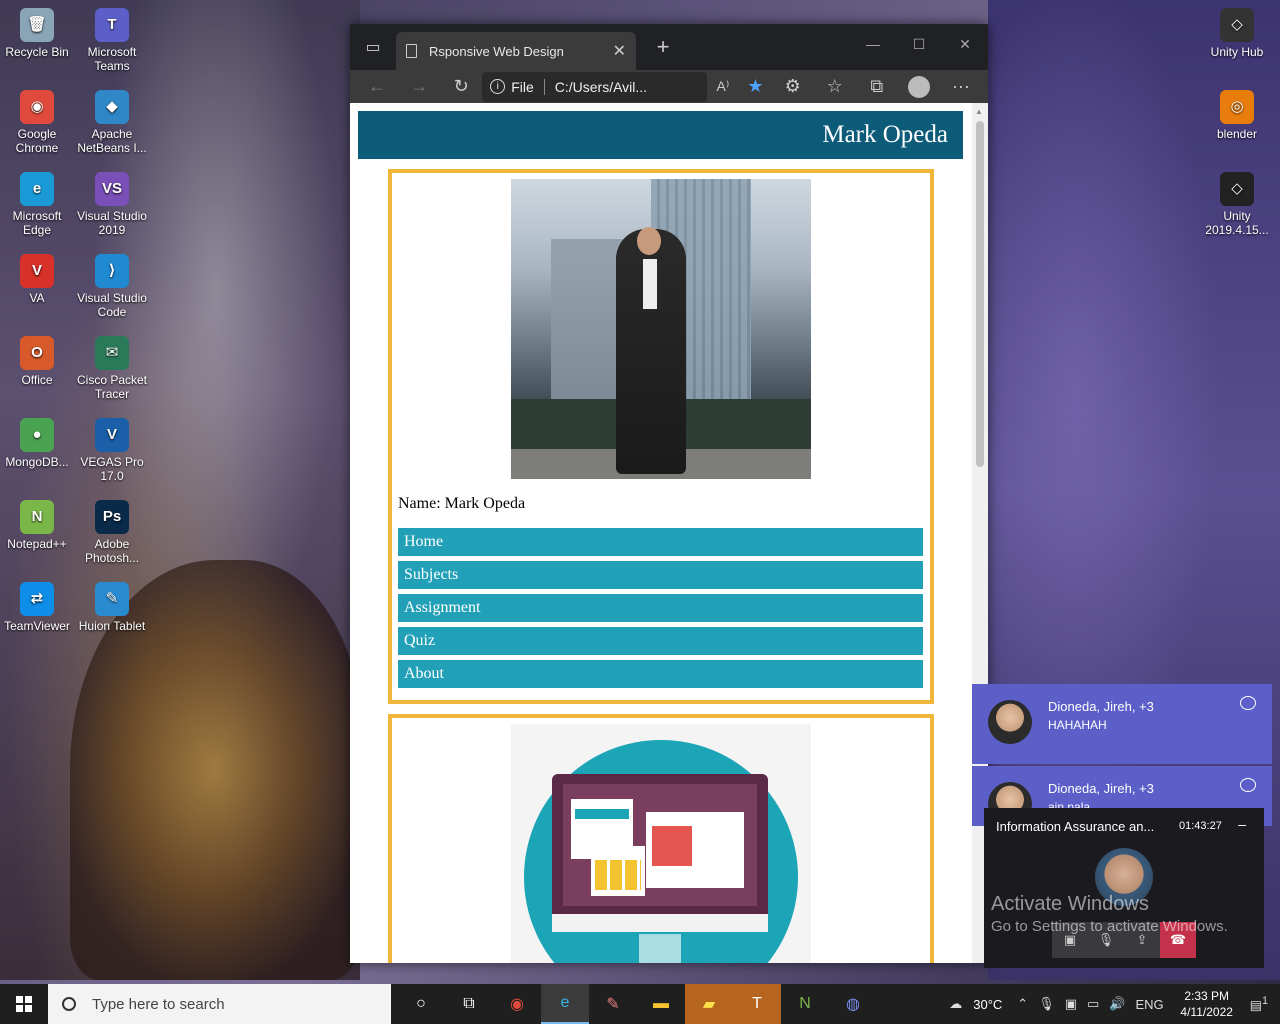 The width and height of the screenshot is (1280, 1024). I want to click on meet-icon: ▣, so click(1071, 1004).